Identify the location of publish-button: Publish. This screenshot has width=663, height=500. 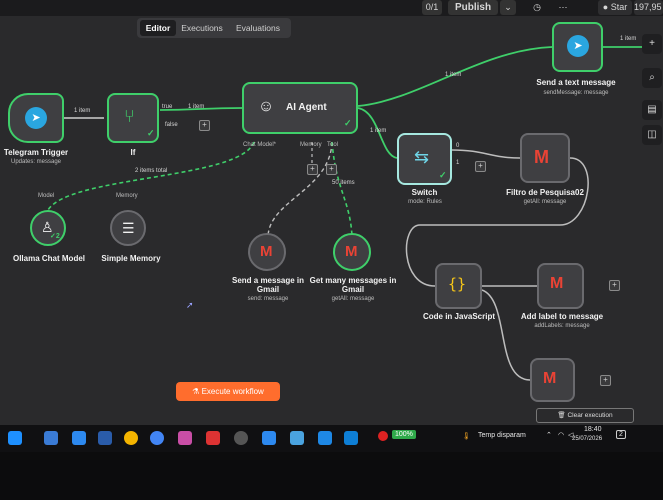
(473, 7).